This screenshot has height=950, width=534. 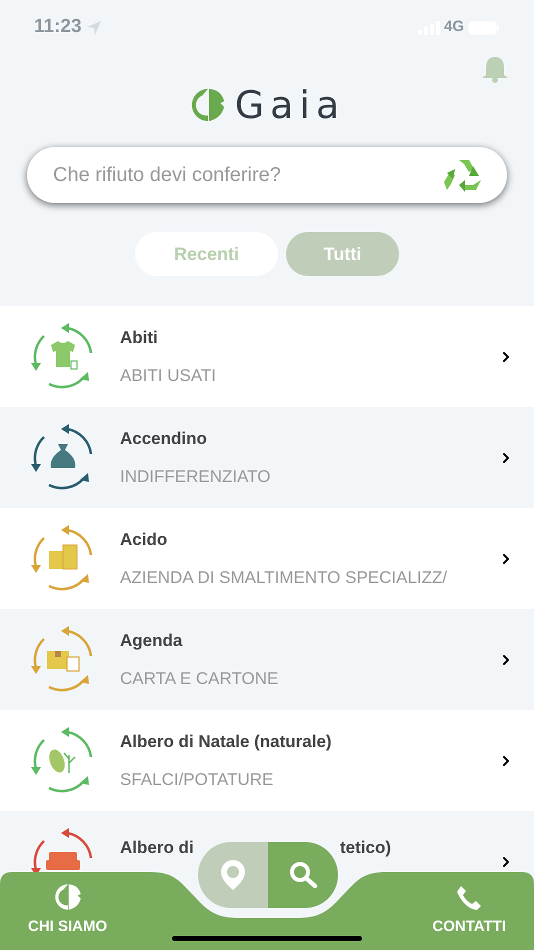 I want to click on status-time: 11:23, so click(x=58, y=27).